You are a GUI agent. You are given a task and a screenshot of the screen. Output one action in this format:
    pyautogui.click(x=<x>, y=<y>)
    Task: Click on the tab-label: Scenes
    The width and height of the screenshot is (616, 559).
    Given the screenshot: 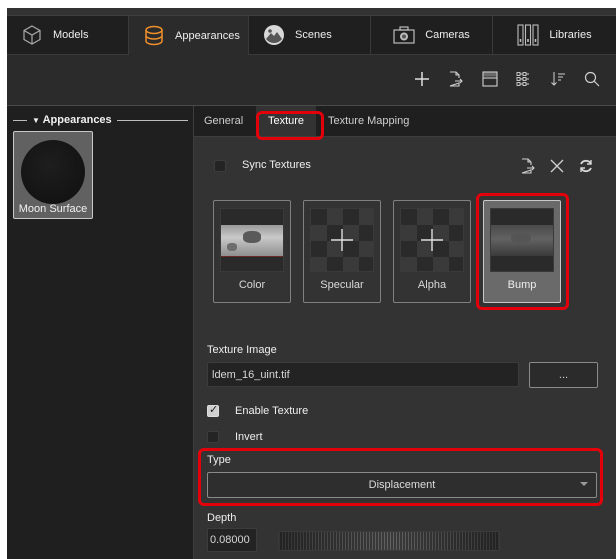 What is the action you would take?
    pyautogui.click(x=313, y=35)
    